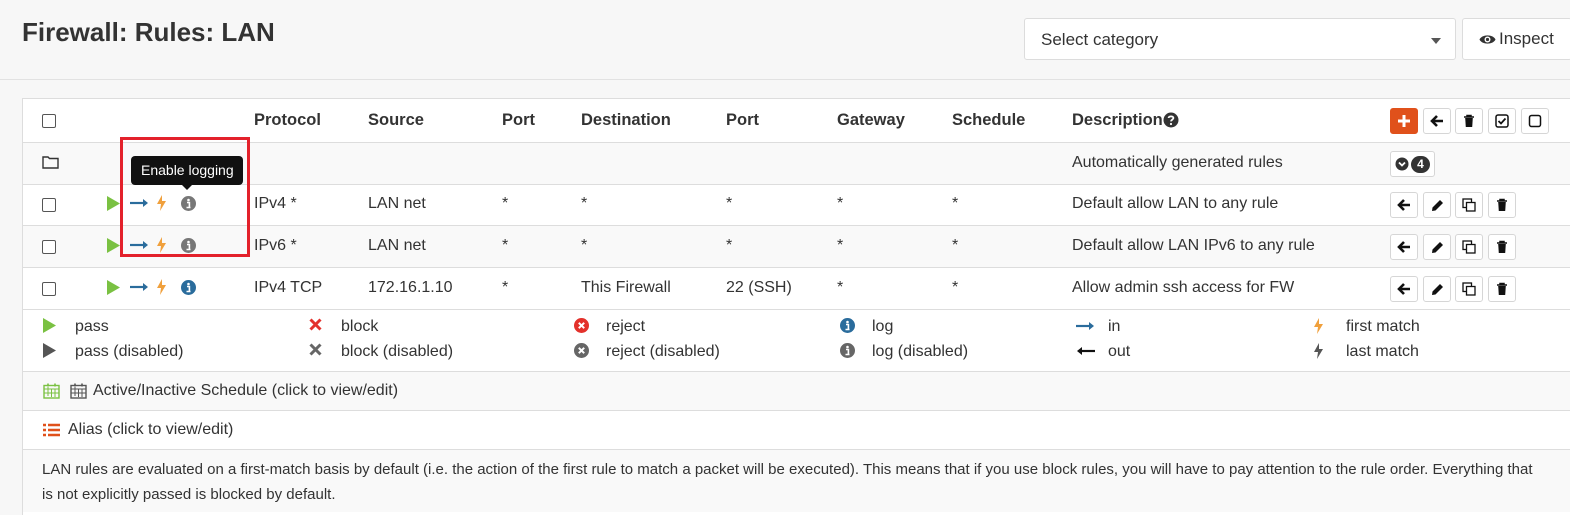 The height and width of the screenshot is (515, 1570). What do you see at coordinates (1366, 353) in the screenshot?
I see `legend-last-match: last match` at bounding box center [1366, 353].